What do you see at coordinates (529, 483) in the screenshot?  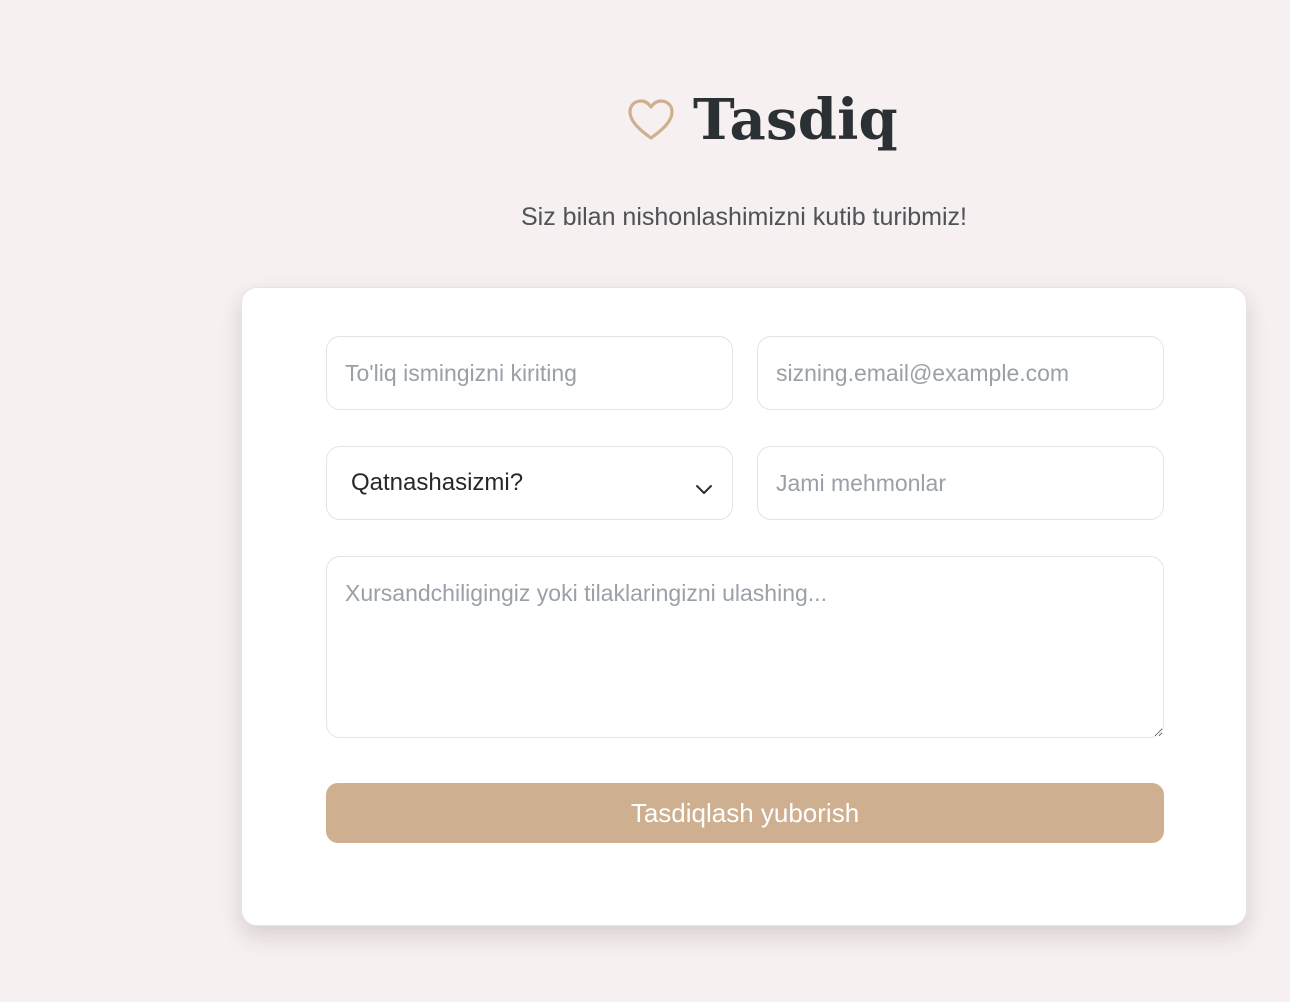 I see `attendance-select: Qatnashasizmi?` at bounding box center [529, 483].